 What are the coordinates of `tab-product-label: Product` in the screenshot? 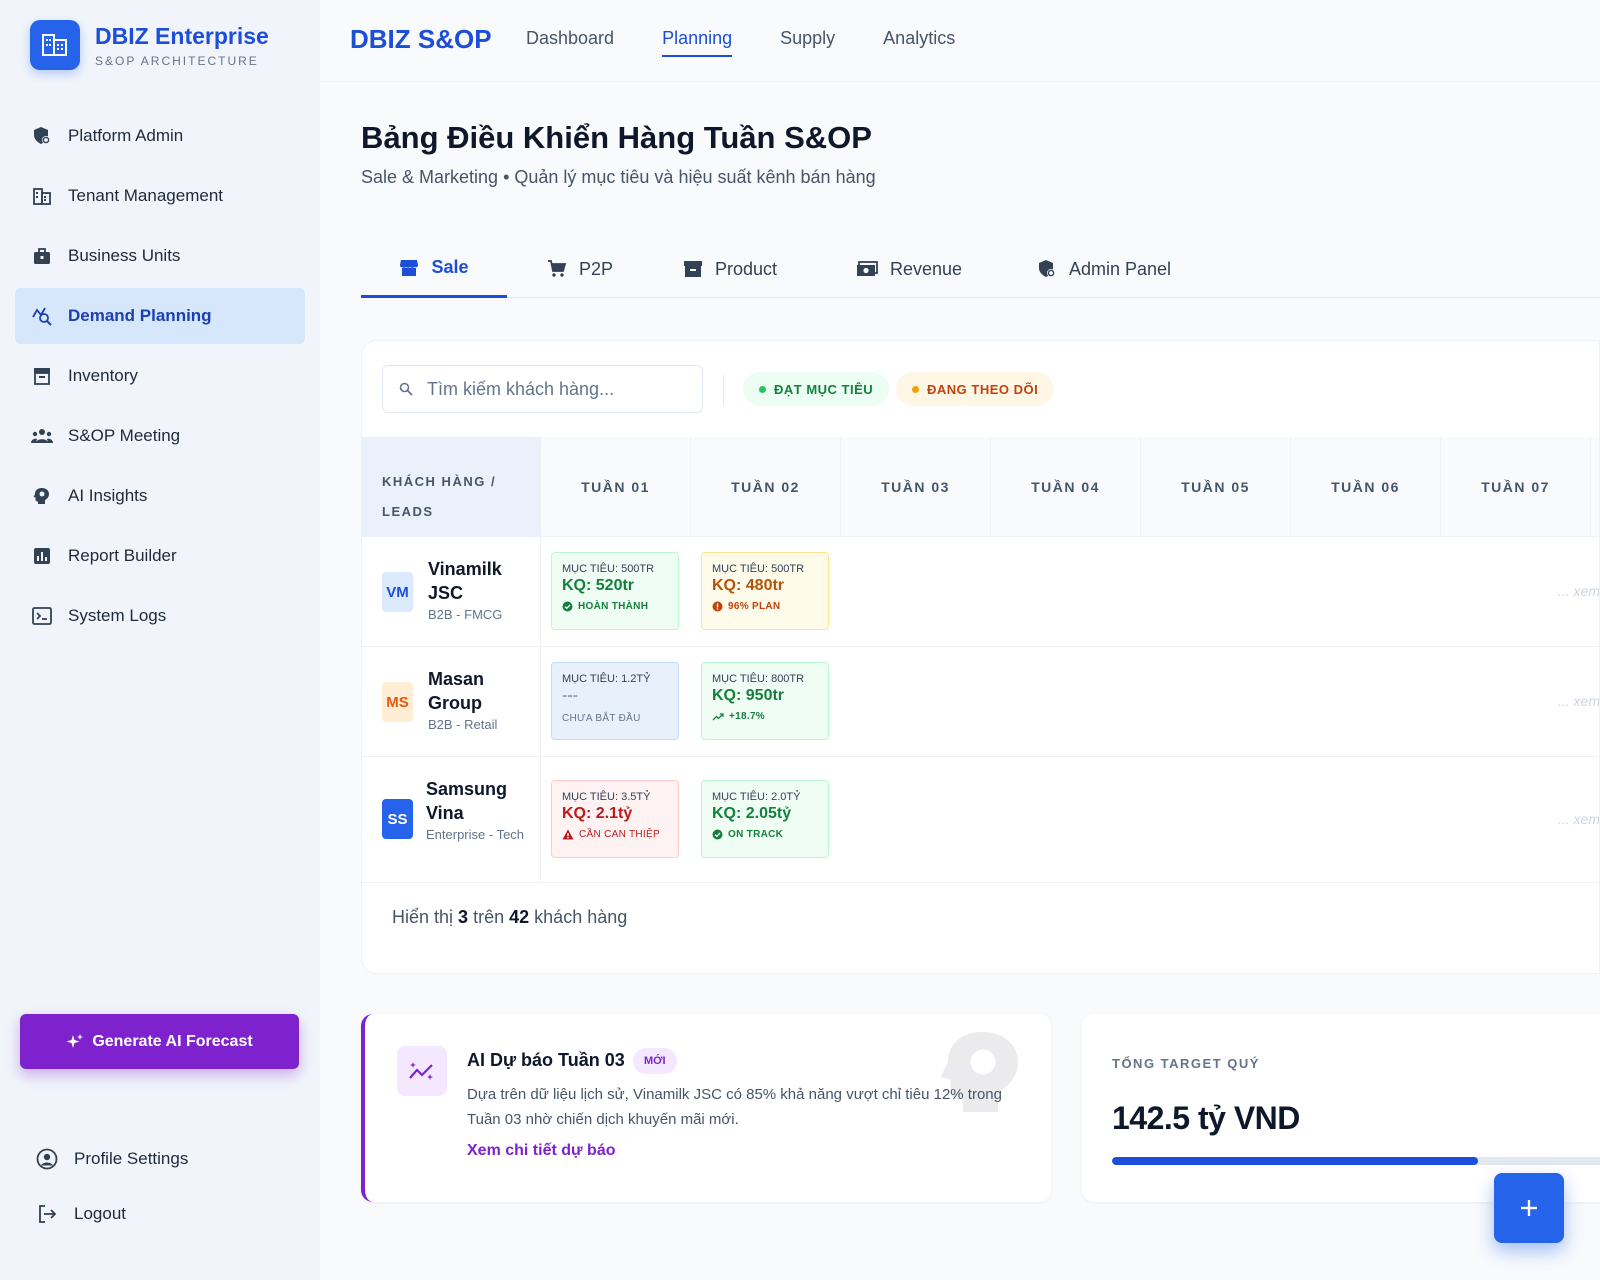 It's located at (746, 268).